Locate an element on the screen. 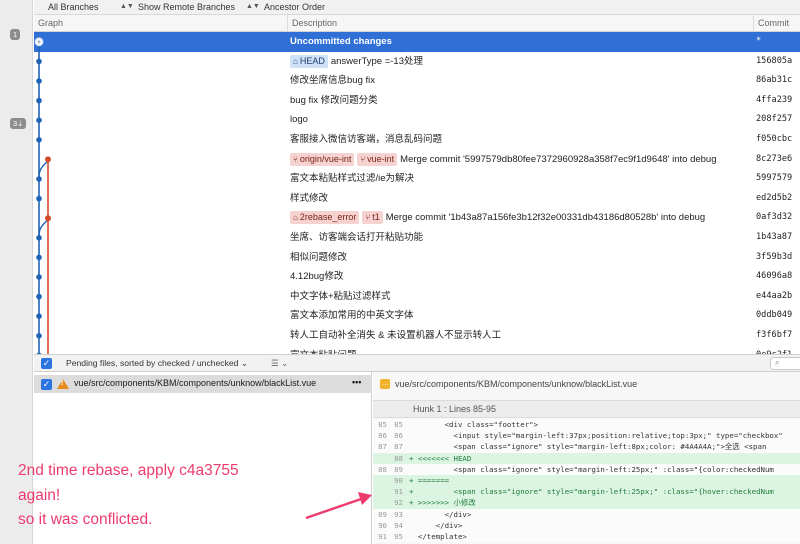 Image resolution: width=800 pixels, height=544 pixels. commit-description: 修改坐席信息bug fix is located at coordinates (332, 81).